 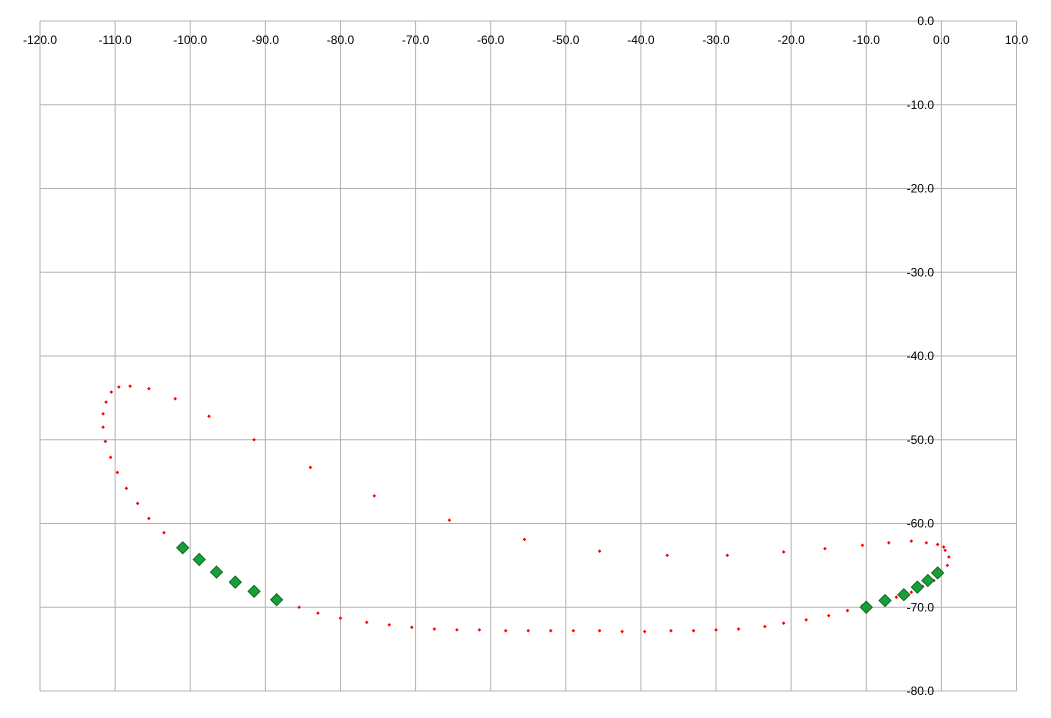 What do you see at coordinates (641, 40) in the screenshot?
I see `x-tick-label: -40.0` at bounding box center [641, 40].